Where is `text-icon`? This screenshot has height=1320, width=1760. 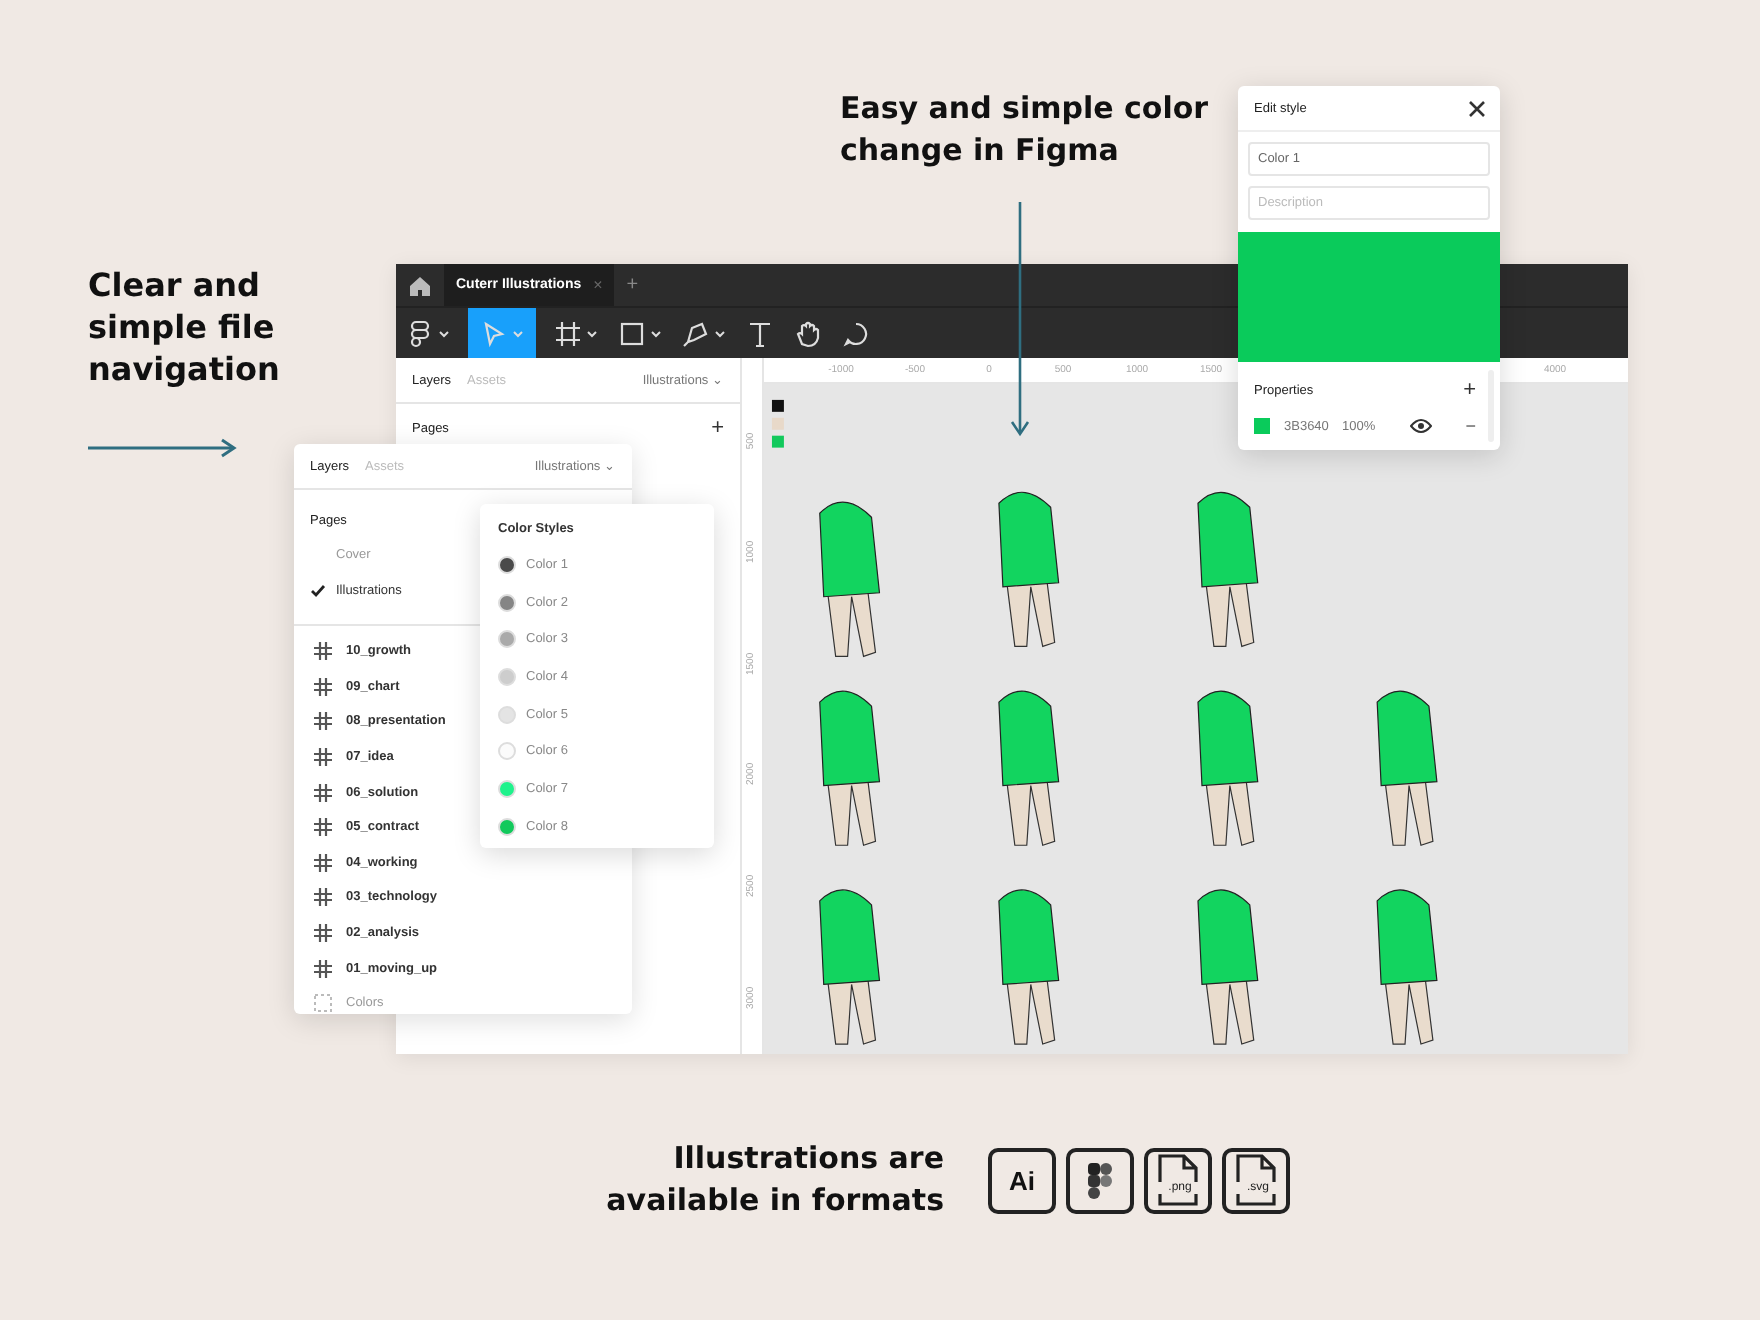 text-icon is located at coordinates (760, 333).